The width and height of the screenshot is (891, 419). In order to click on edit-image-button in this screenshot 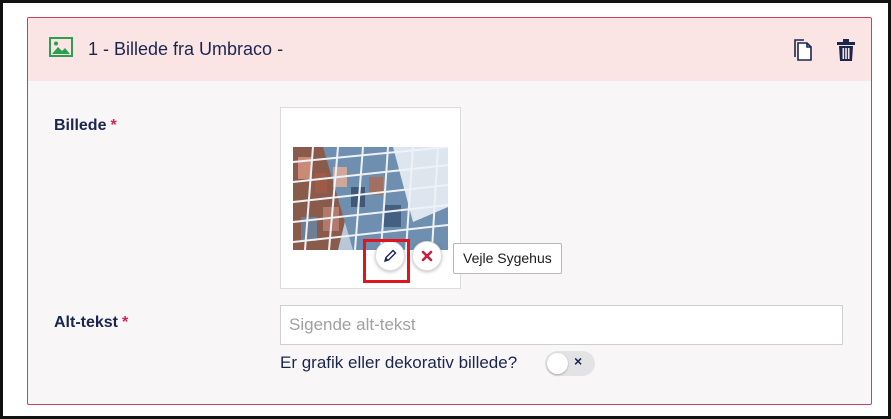, I will do `click(390, 256)`.